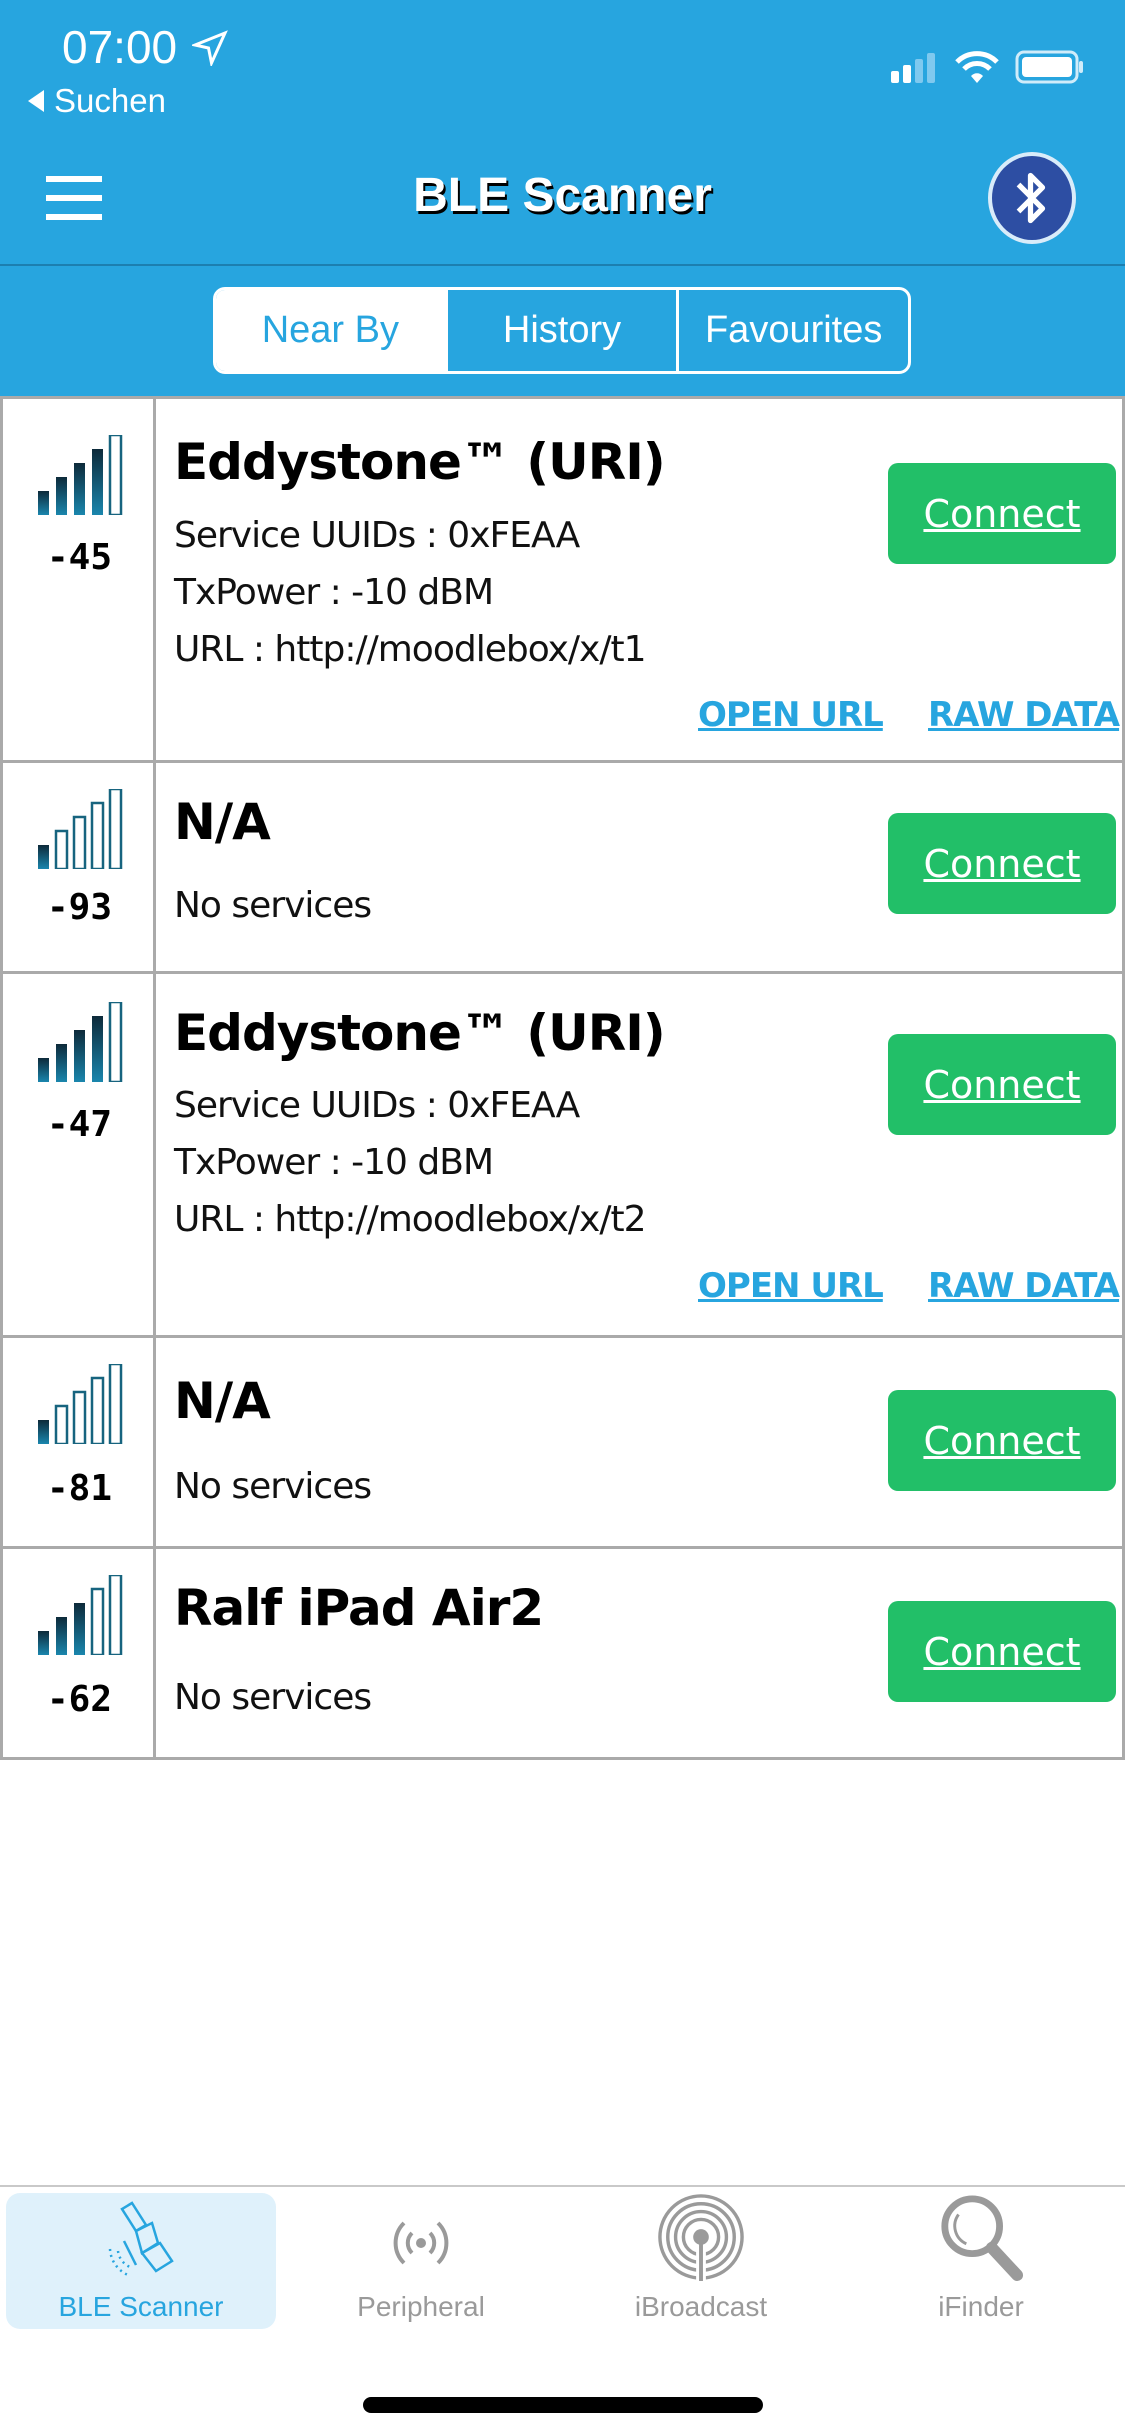  Describe the element at coordinates (79, 557) in the screenshot. I see `rssi-value: -45` at that location.